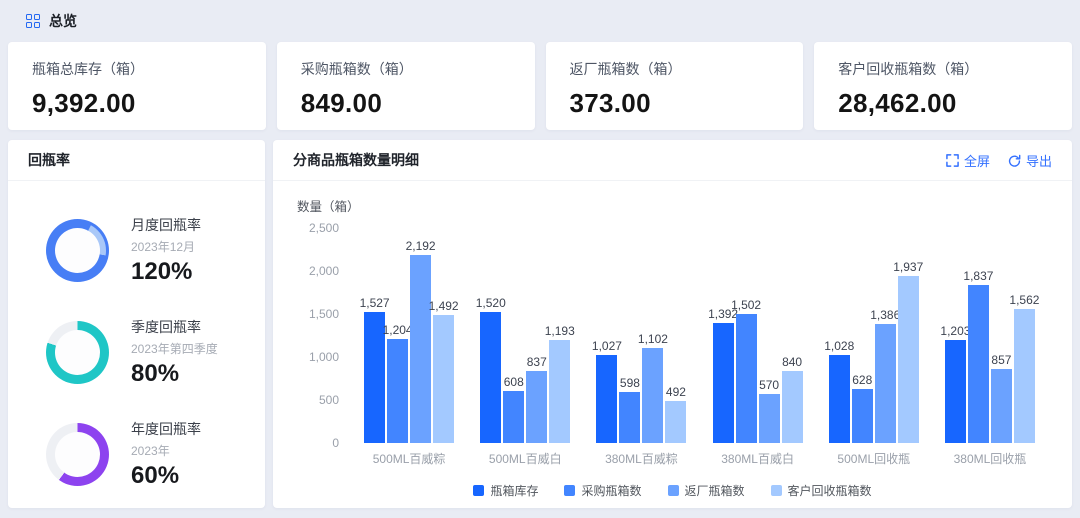  What do you see at coordinates (862, 380) in the screenshot?
I see `bar-value-label: 628` at bounding box center [862, 380].